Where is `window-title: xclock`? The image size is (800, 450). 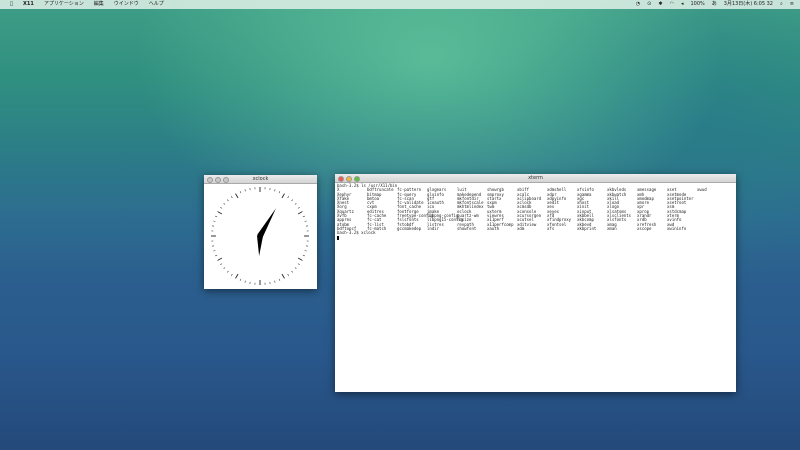
window-title: xclock is located at coordinates (260, 179).